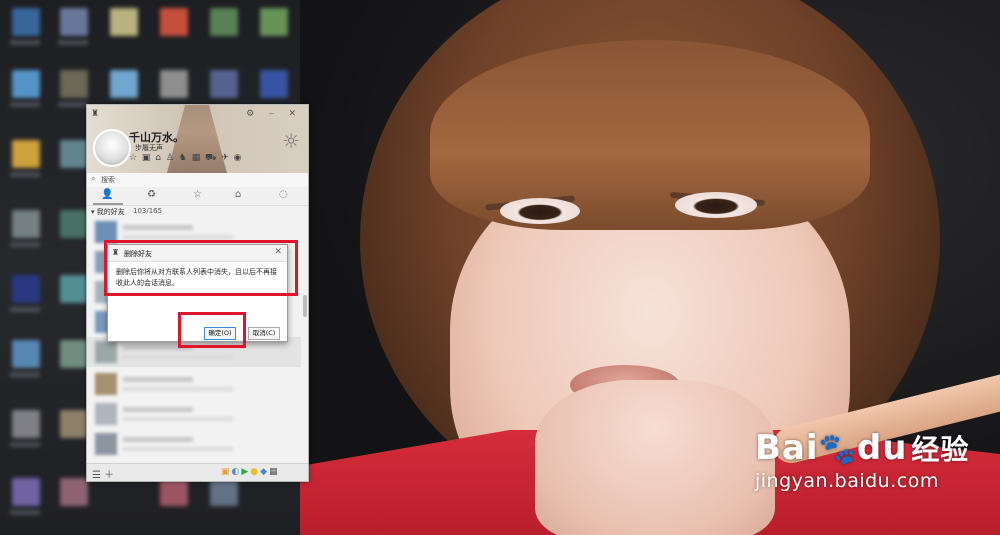 This screenshot has height=535, width=1000. Describe the element at coordinates (197, 253) in the screenshot. I see `dialog-titlebar: ♜ 删除好友 ✕` at that location.